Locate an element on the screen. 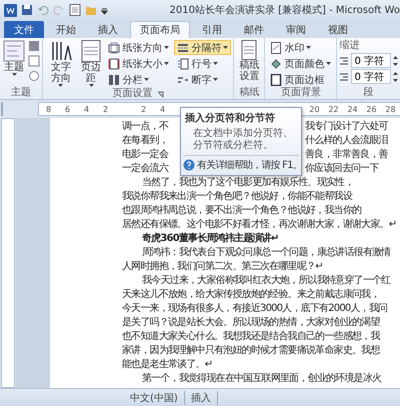  document-heading: 奇虎360董事长周鸿祎主题演讲↵ is located at coordinates (210, 239).